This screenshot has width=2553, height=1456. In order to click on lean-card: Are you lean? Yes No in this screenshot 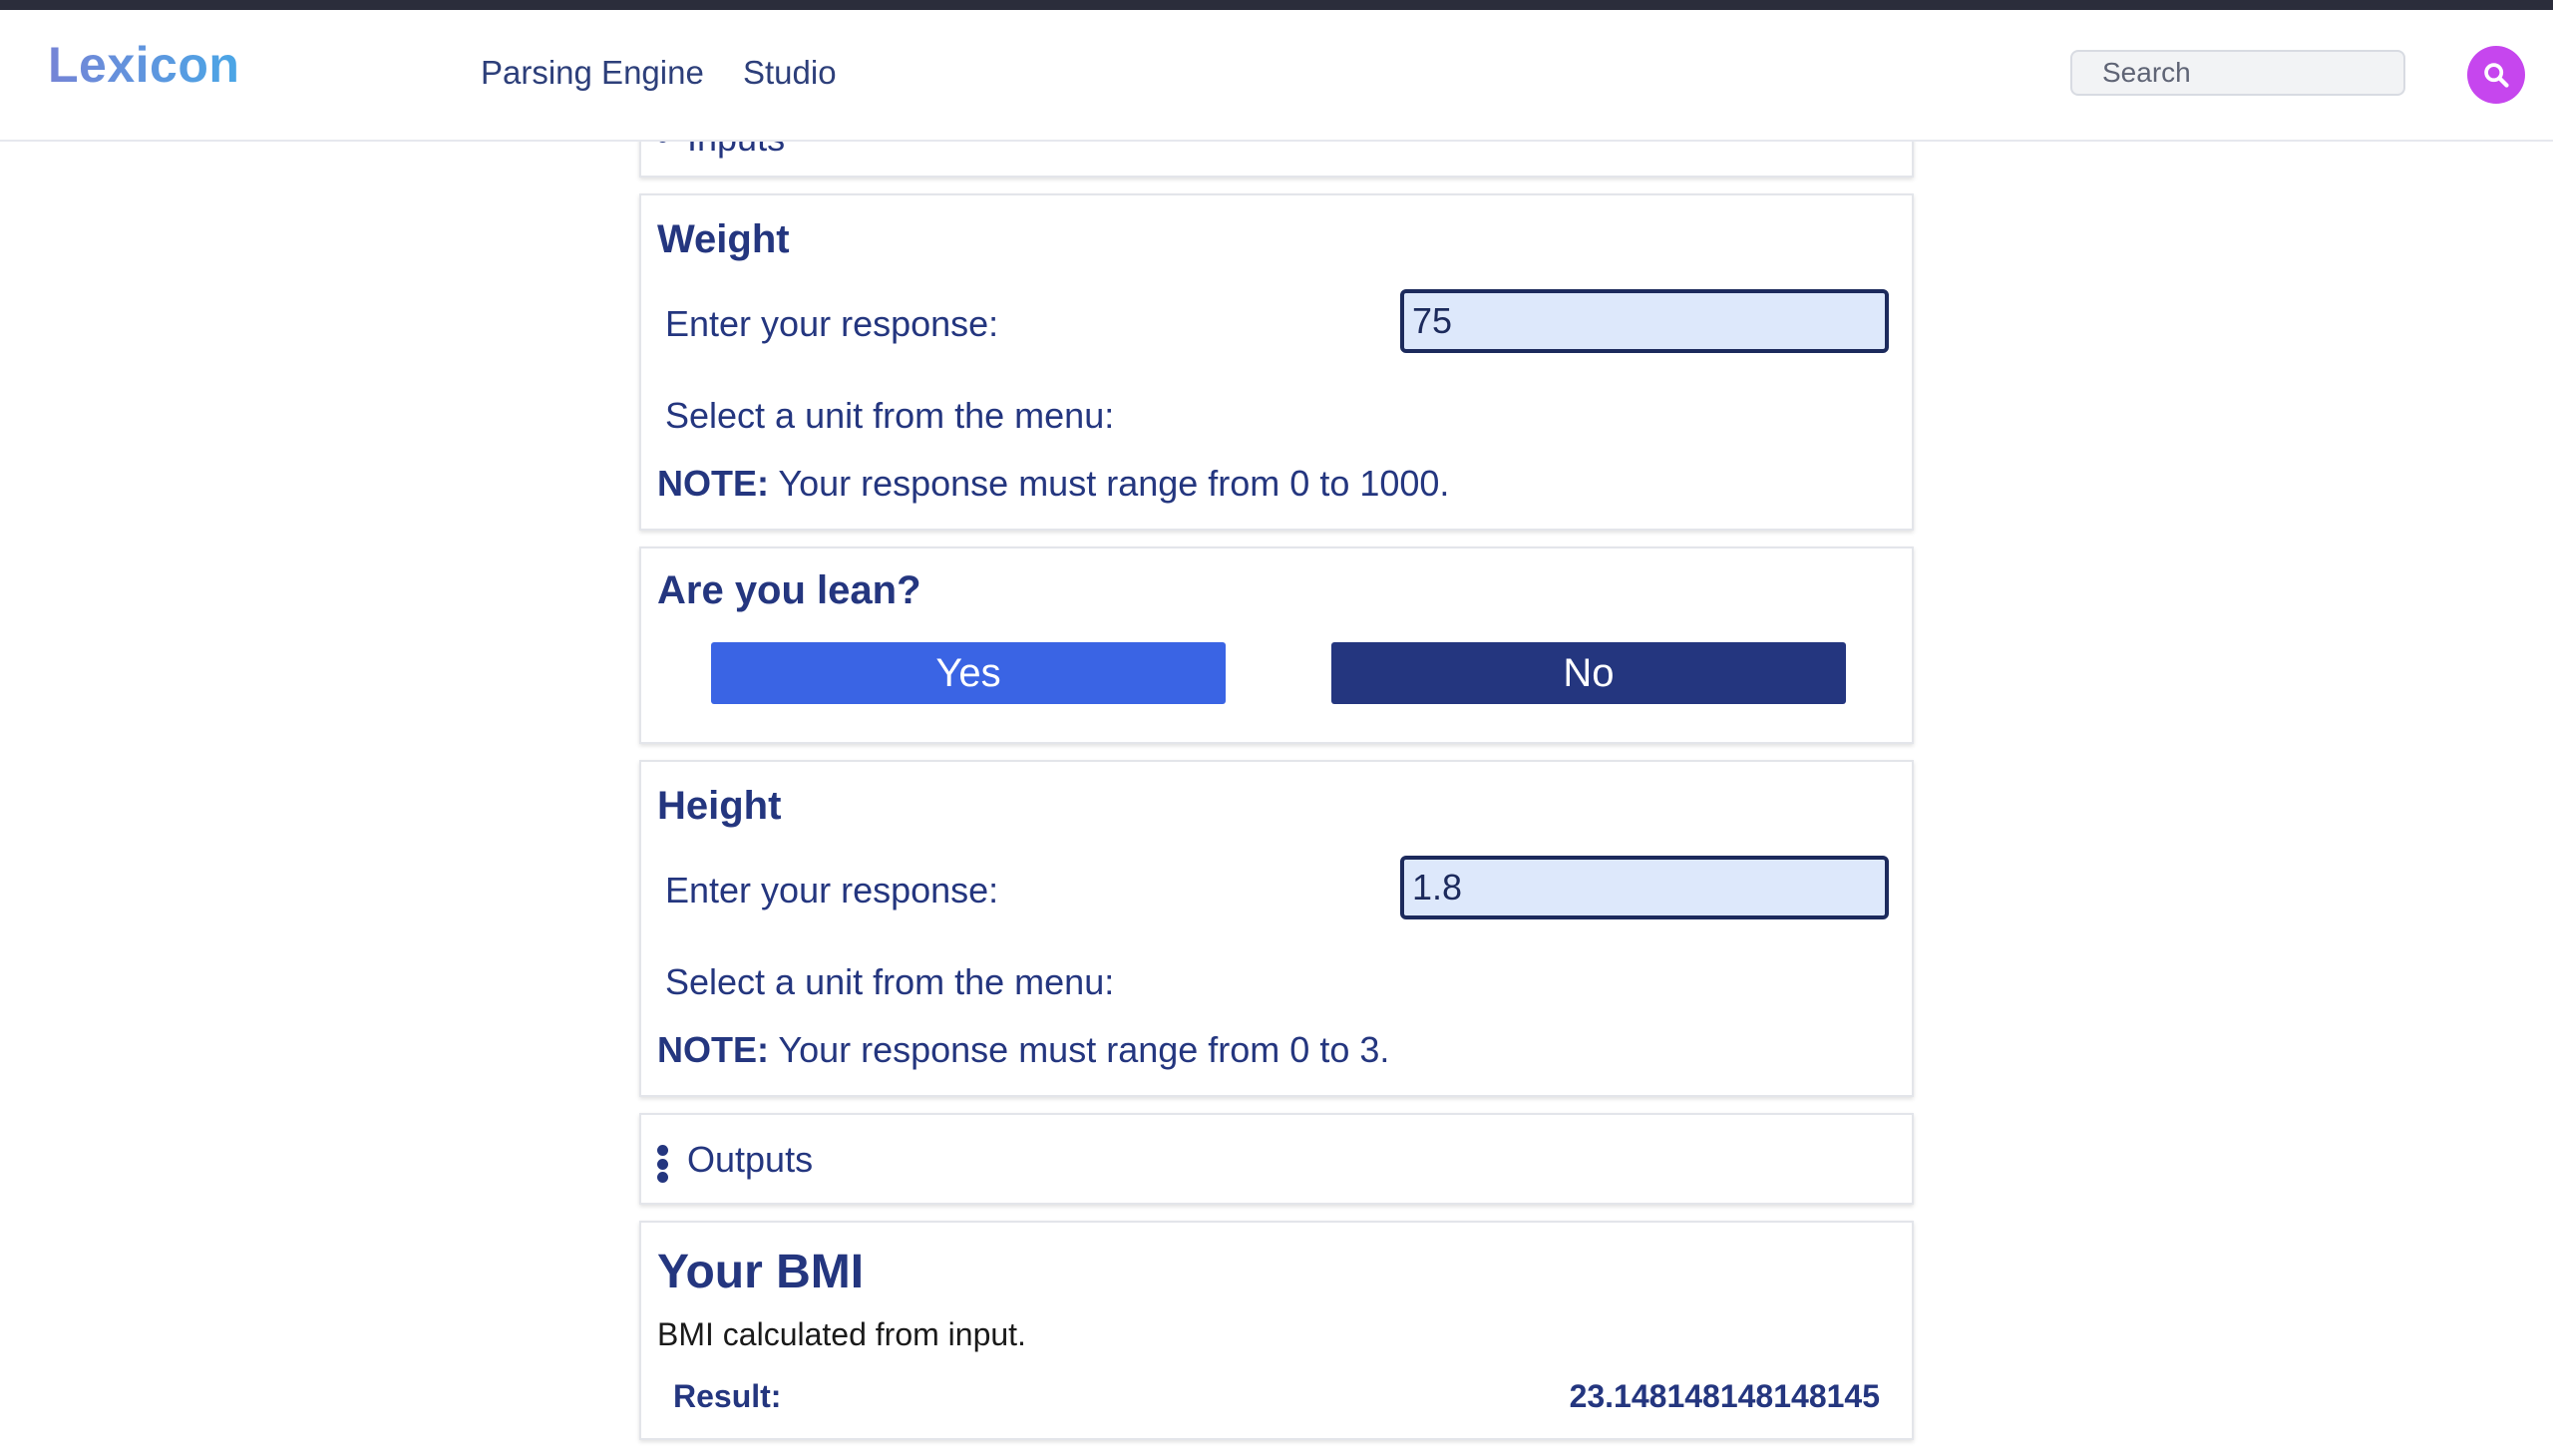, I will do `click(1276, 645)`.